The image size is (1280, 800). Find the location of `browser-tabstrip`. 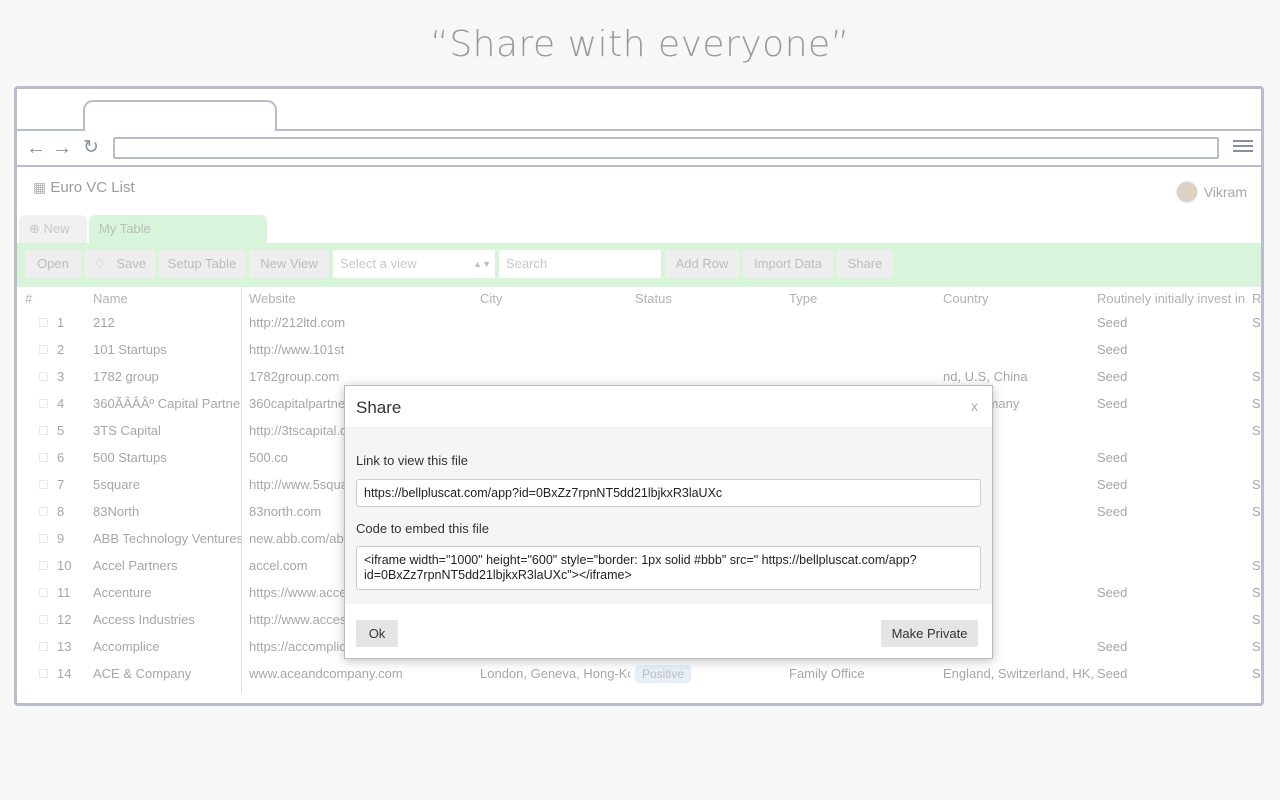

browser-tabstrip is located at coordinates (639, 111).